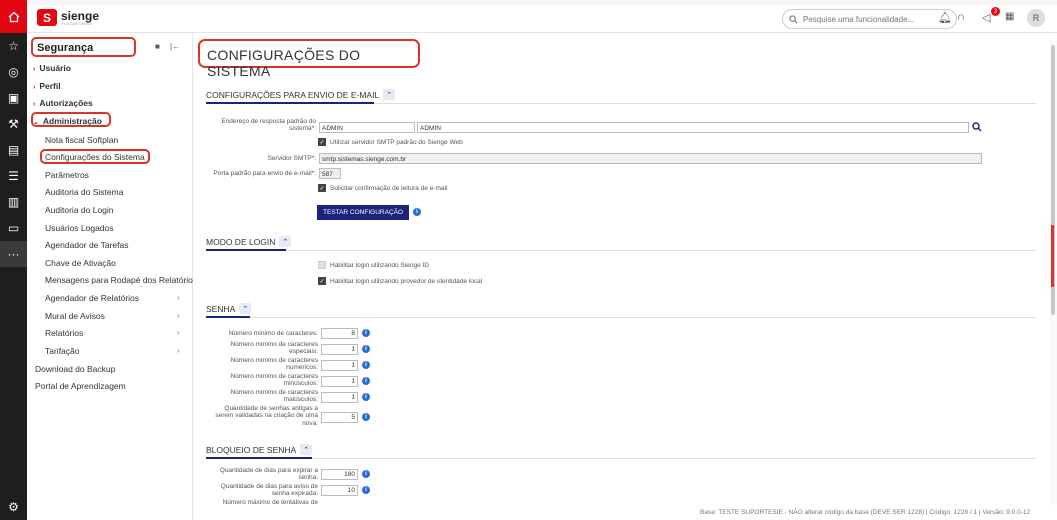 The width and height of the screenshot is (1057, 520). Describe the element at coordinates (52, 68) in the screenshot. I see `sidebar-group-usuario: › Usuário` at that location.